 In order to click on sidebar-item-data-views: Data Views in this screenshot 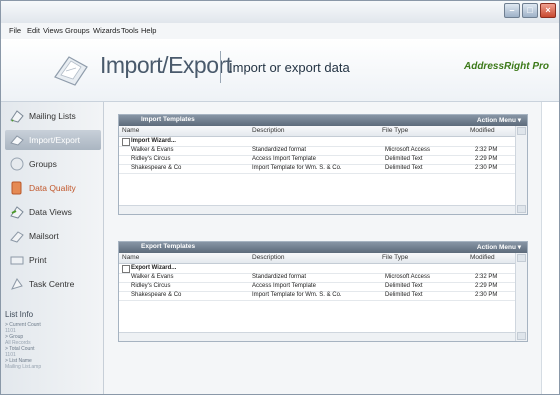, I will do `click(53, 212)`.